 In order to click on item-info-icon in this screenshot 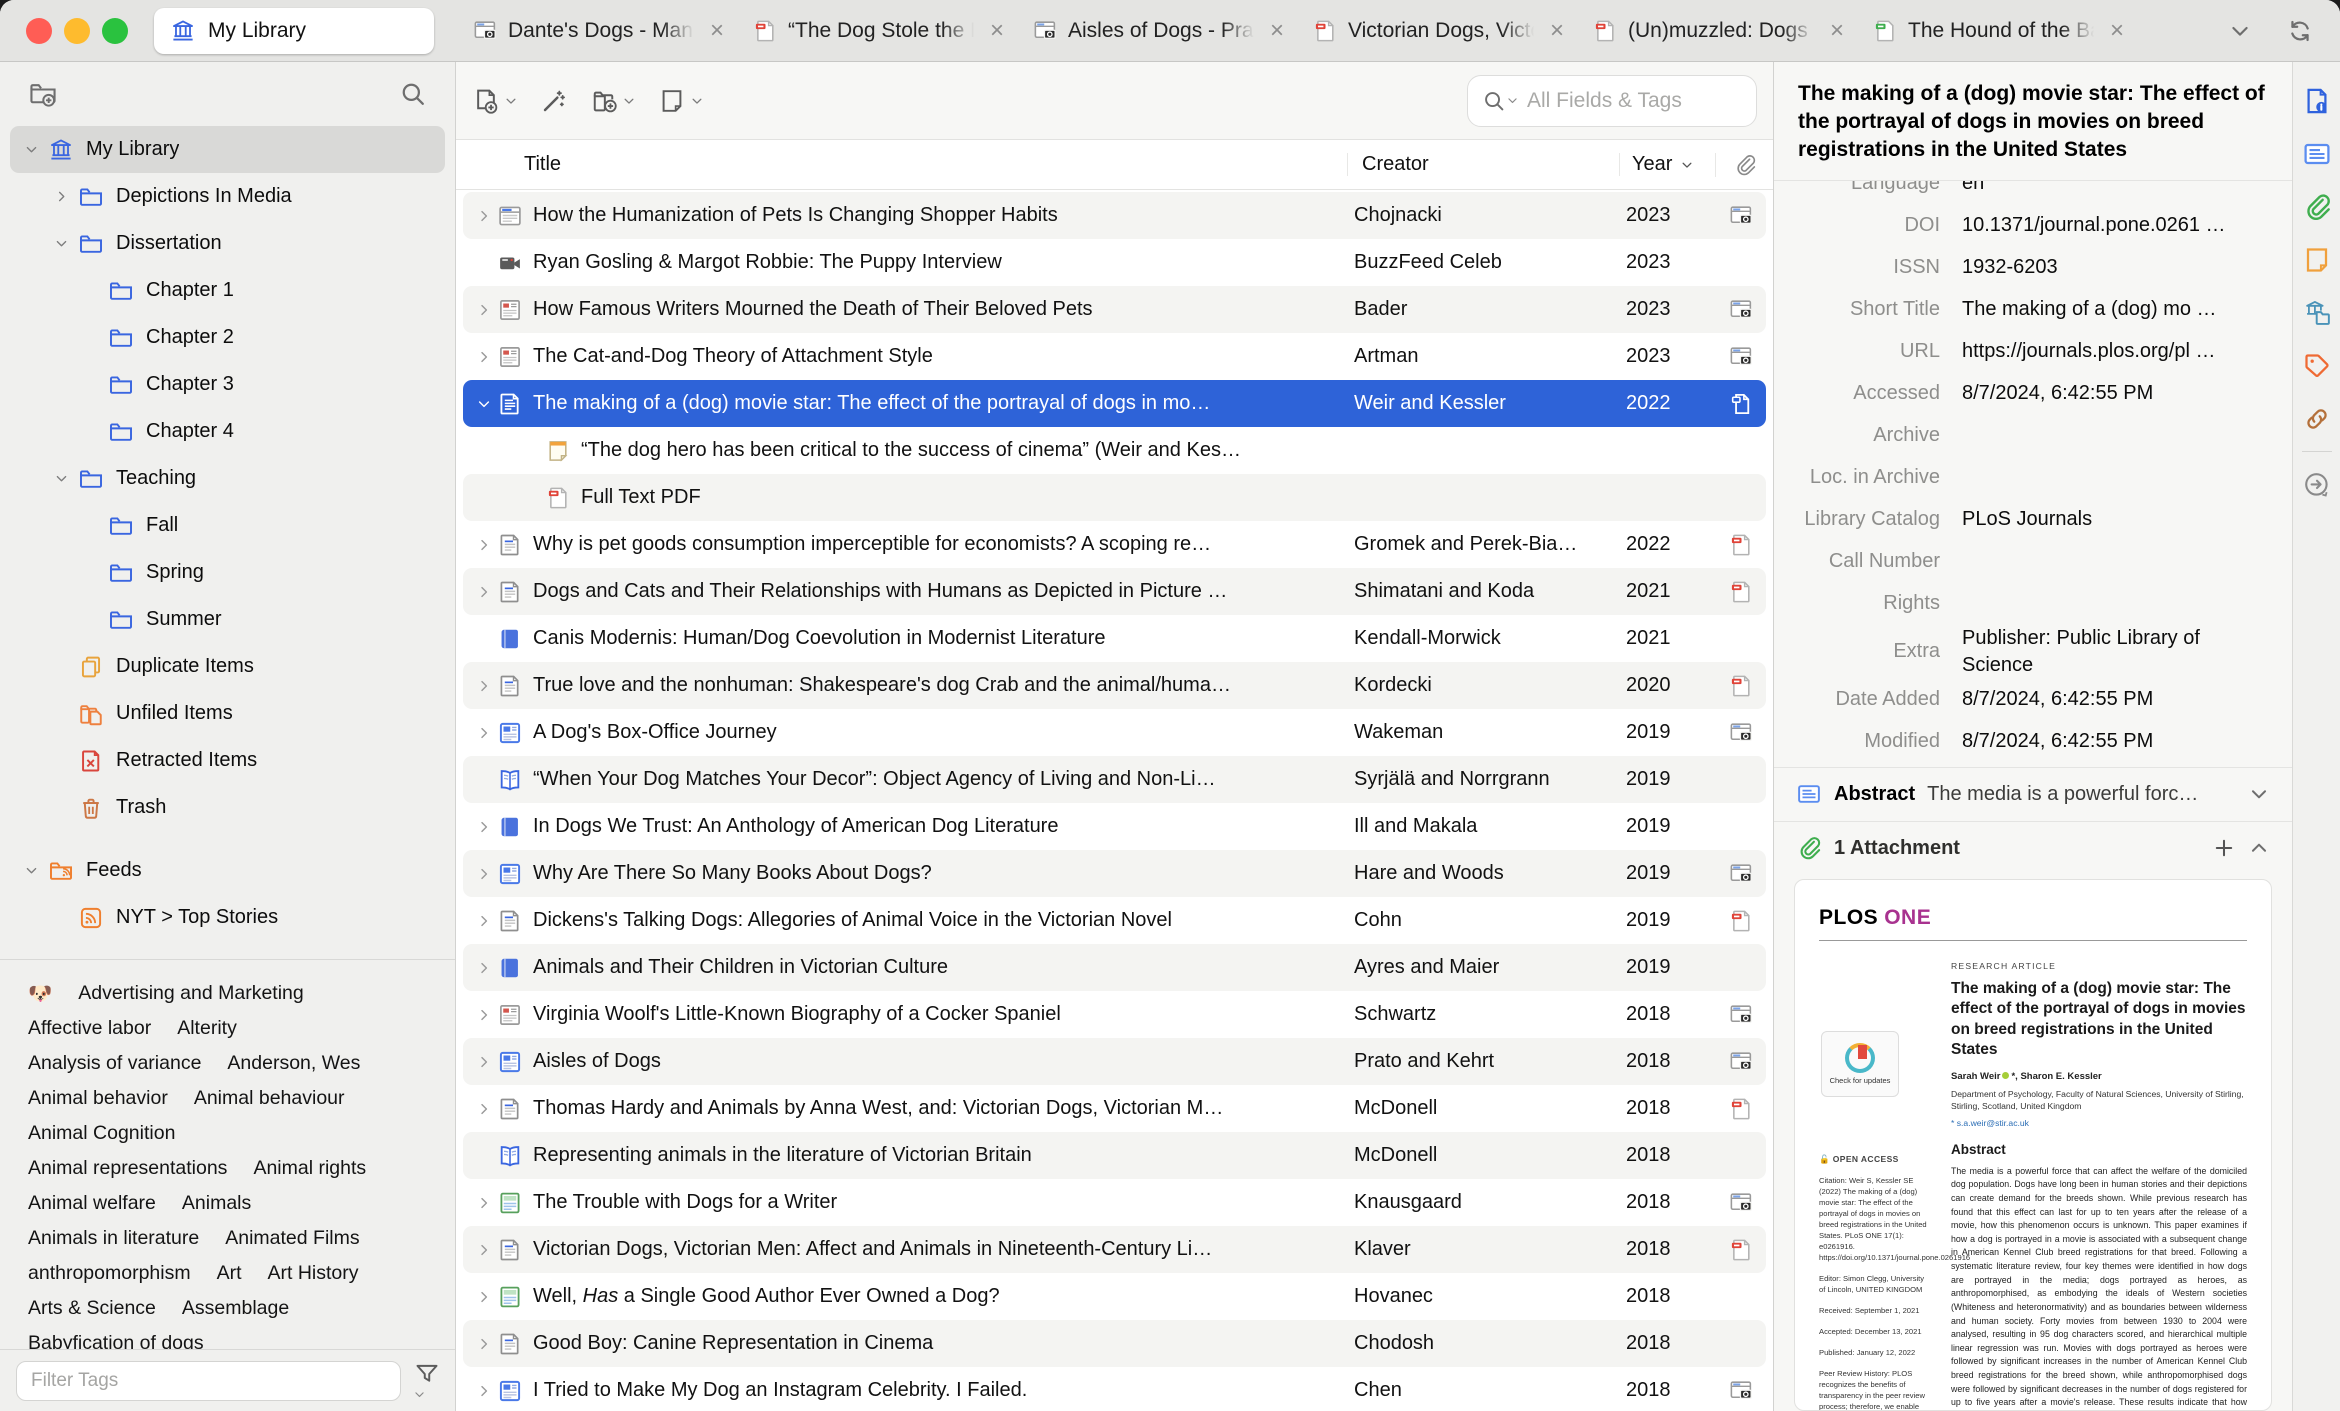, I will do `click(2317, 101)`.